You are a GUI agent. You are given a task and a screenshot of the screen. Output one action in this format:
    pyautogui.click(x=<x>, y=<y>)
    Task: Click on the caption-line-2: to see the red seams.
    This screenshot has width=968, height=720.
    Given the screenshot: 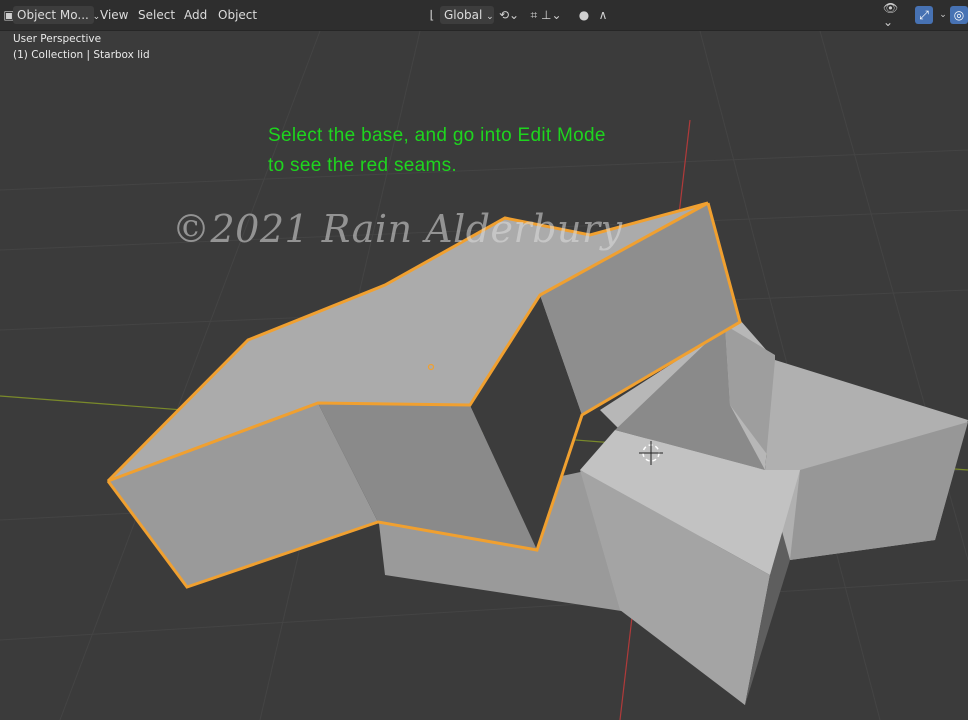 What is the action you would take?
    pyautogui.click(x=363, y=165)
    